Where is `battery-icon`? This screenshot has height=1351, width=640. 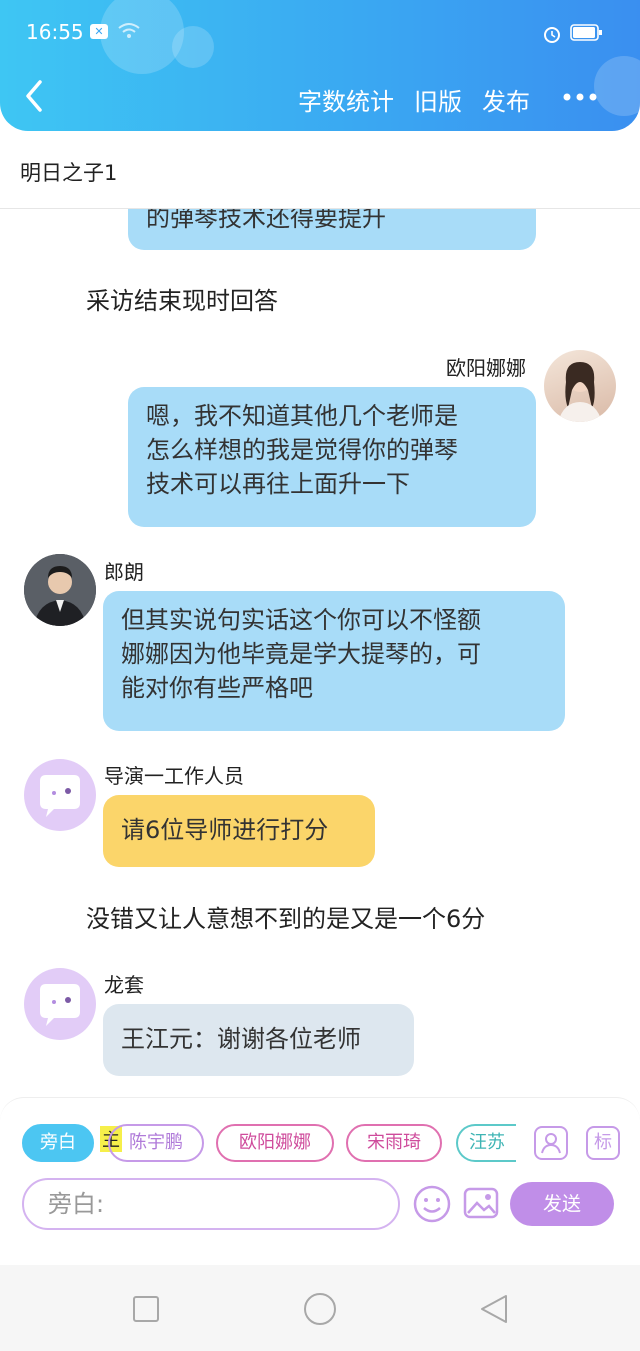 battery-icon is located at coordinates (586, 32).